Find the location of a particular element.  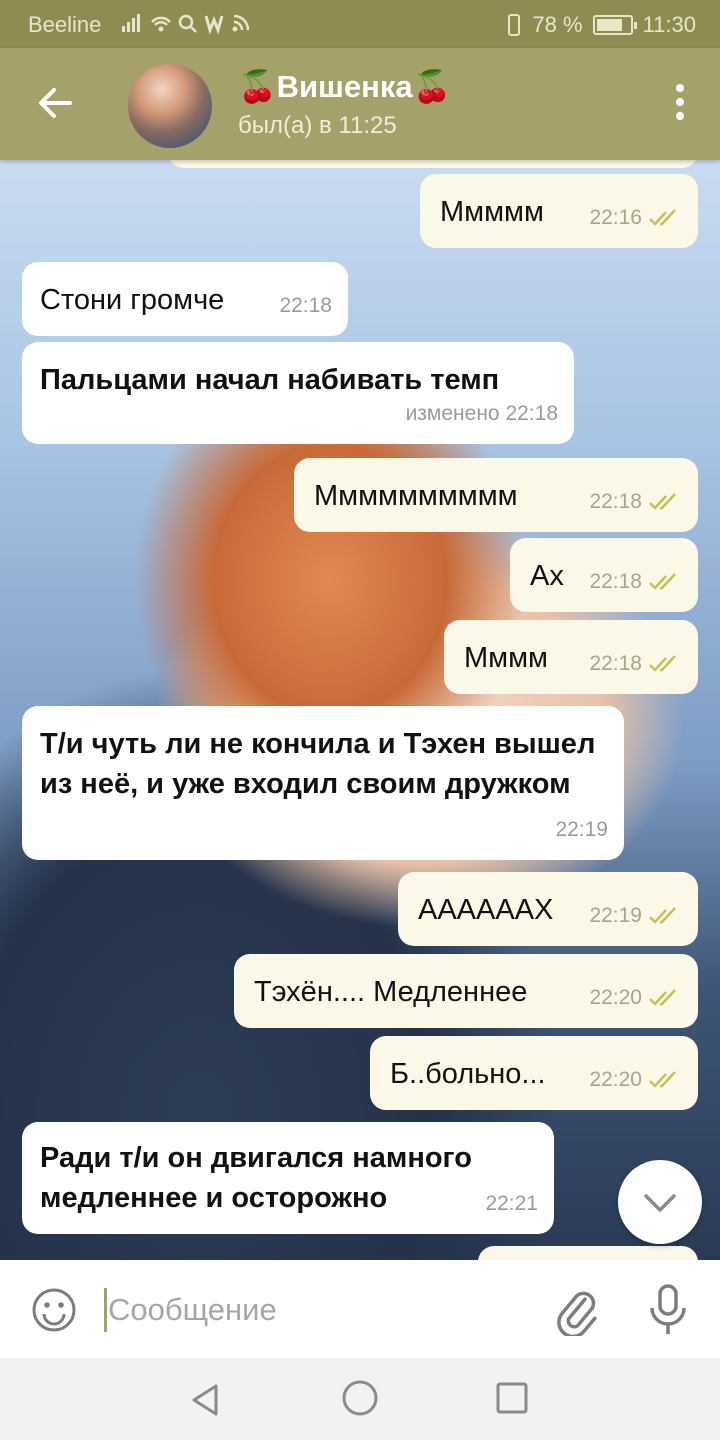

message-text: Ах is located at coordinates (547, 576).